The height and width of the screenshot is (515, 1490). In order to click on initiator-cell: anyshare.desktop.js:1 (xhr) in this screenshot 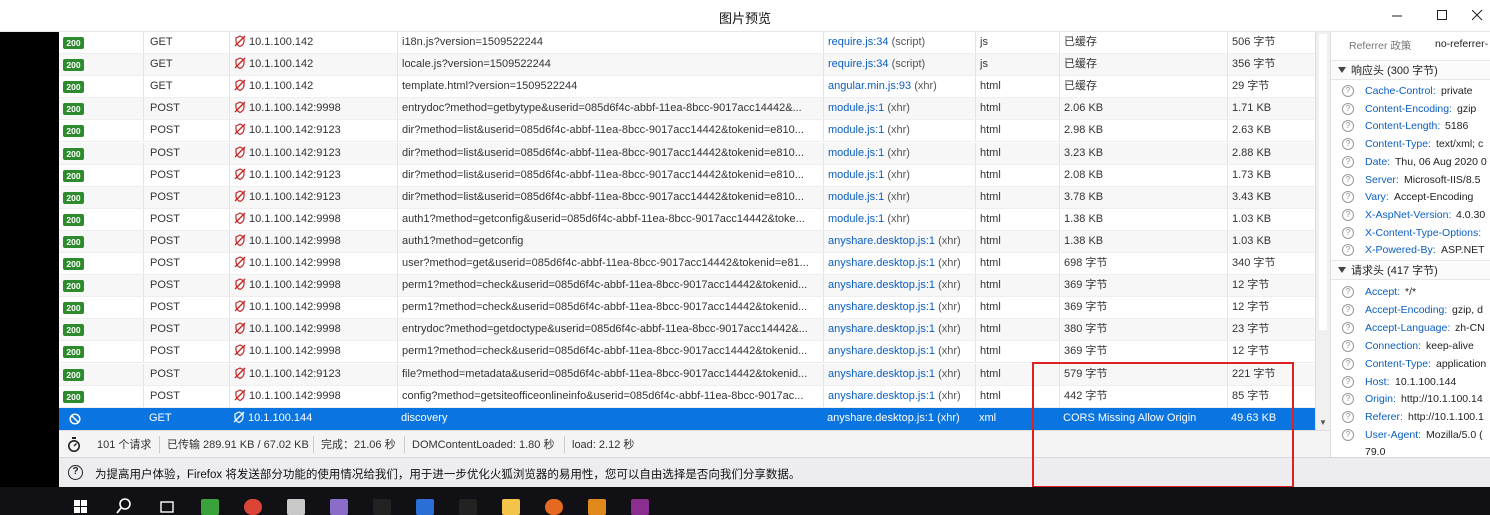, I will do `click(899, 263)`.